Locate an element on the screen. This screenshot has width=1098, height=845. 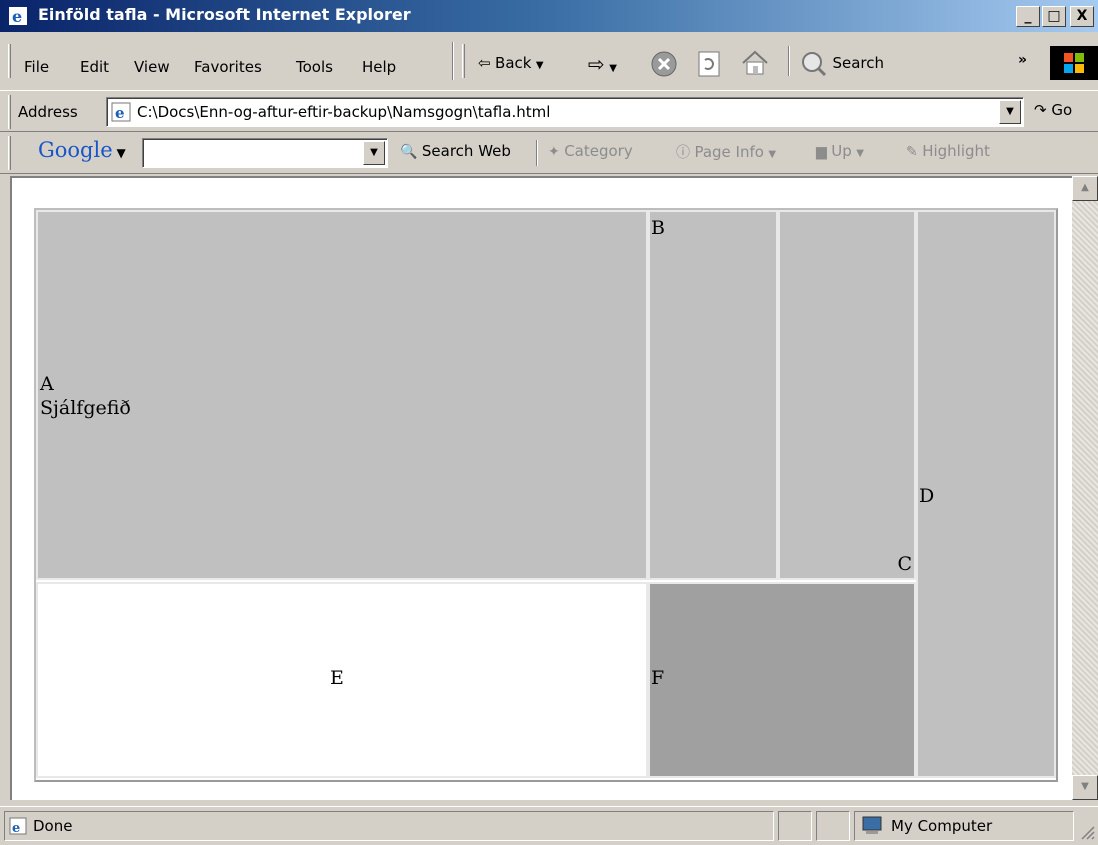
google-logo: Google ▼ is located at coordinates (82, 150).